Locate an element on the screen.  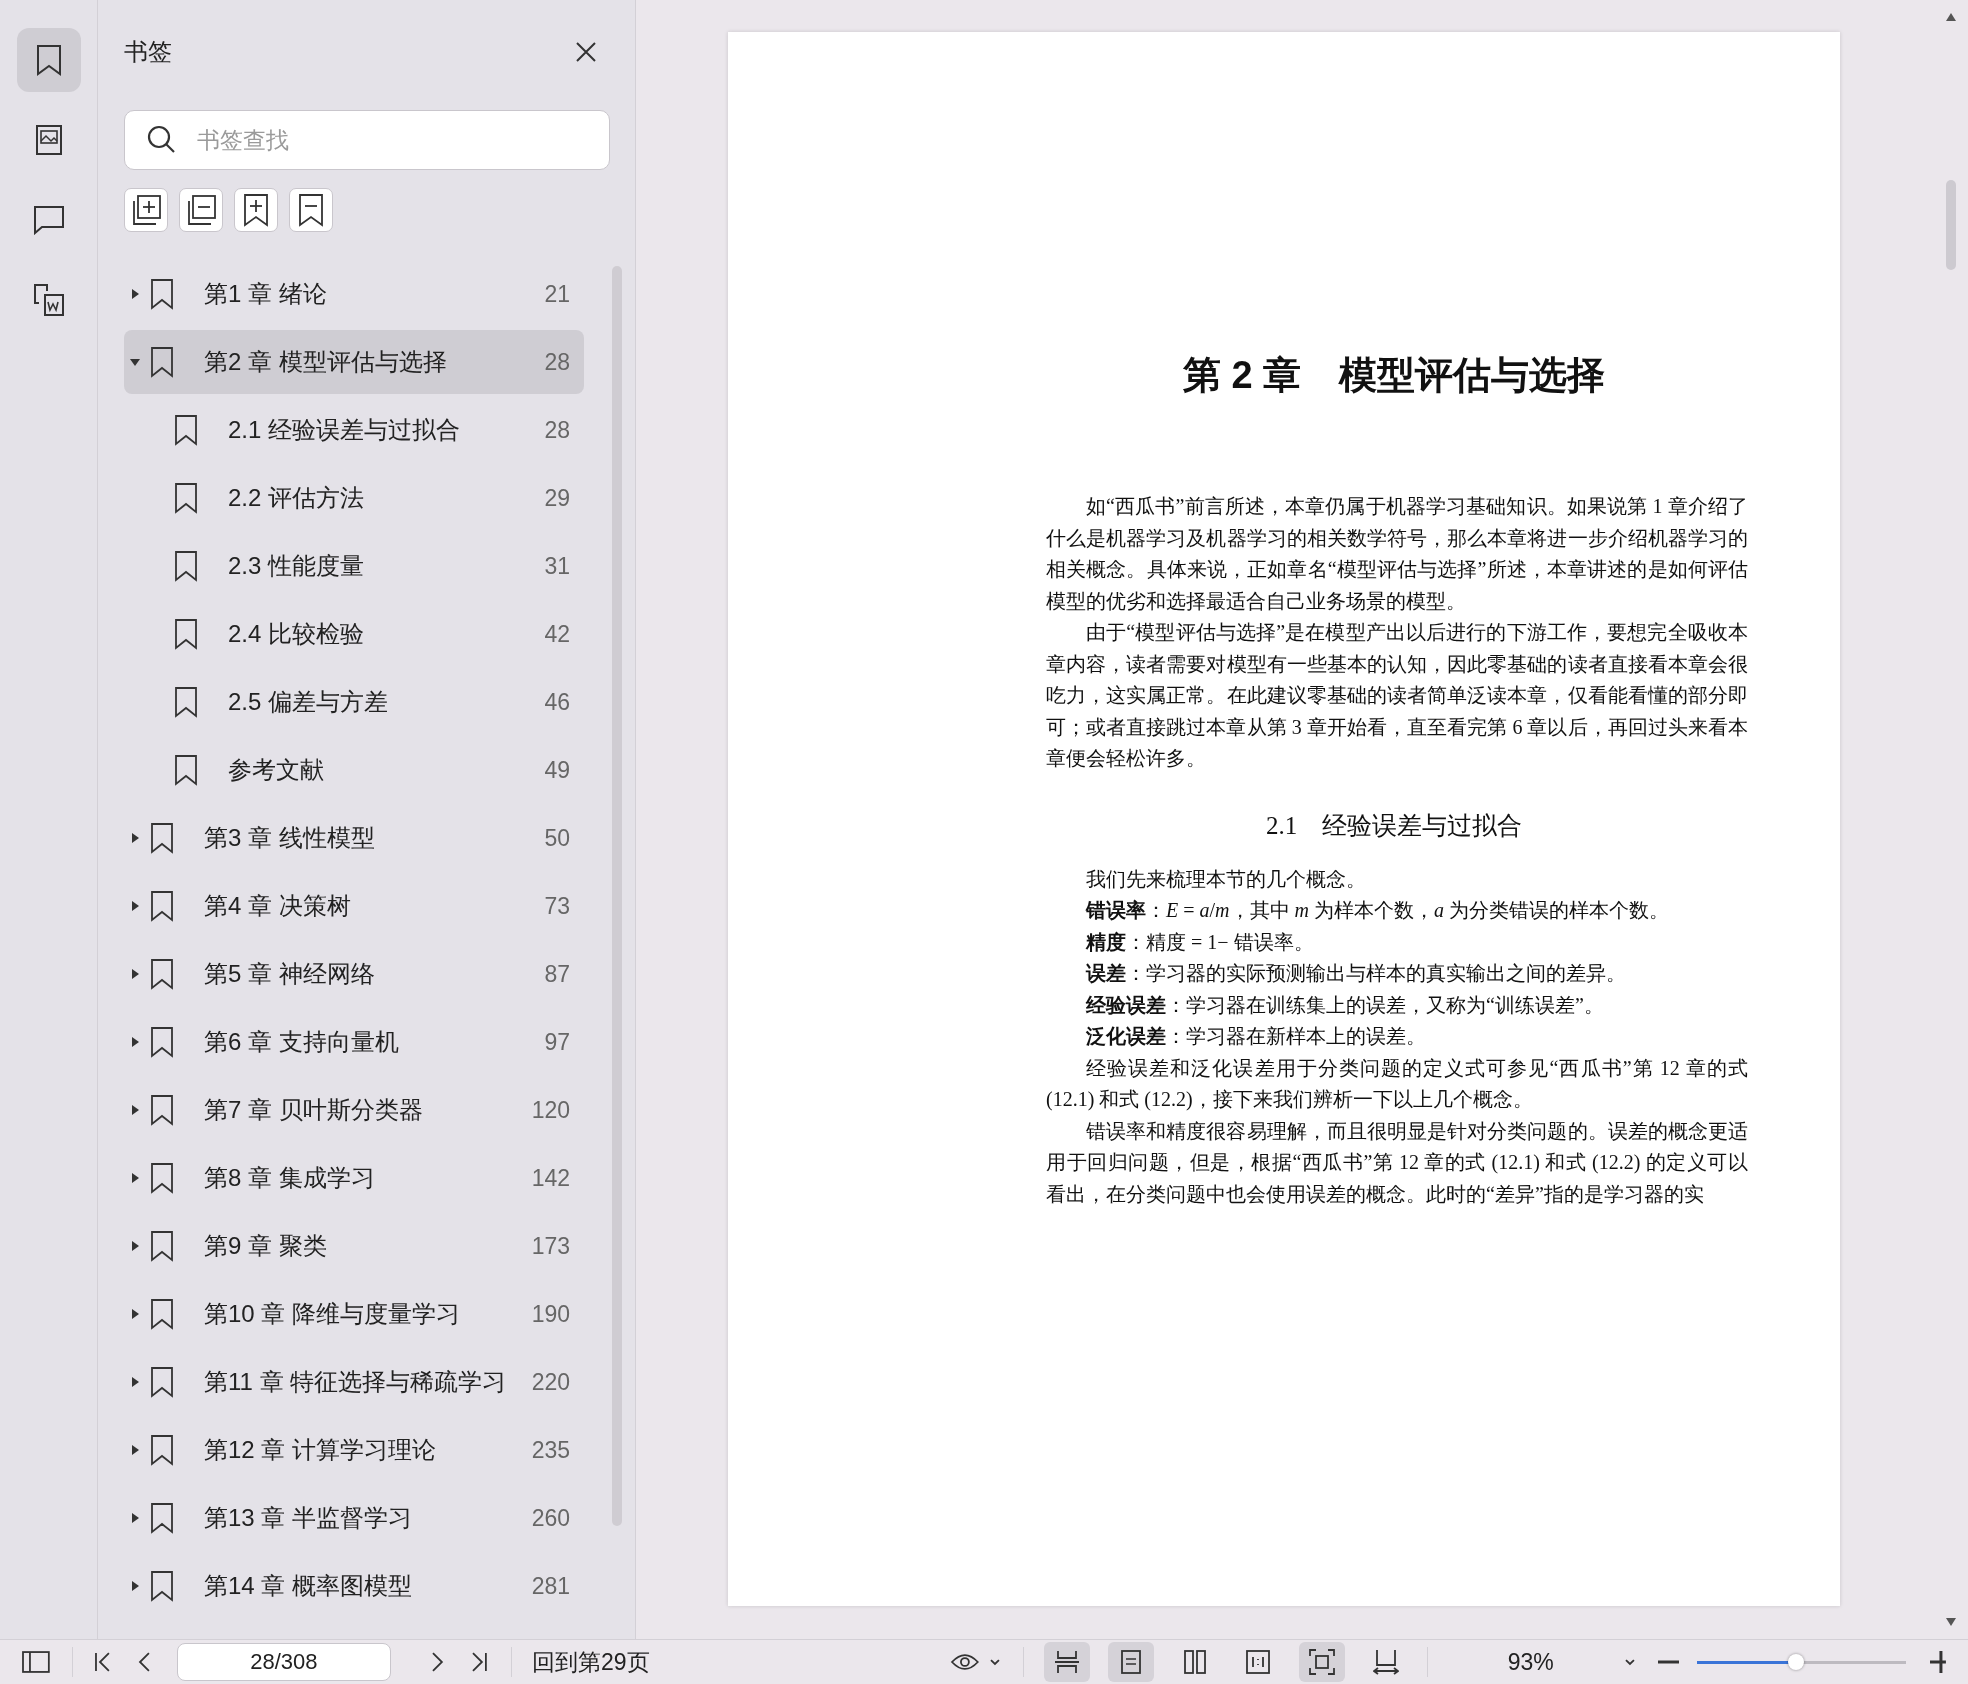
bookmark-item: 第3 章 线性模型 50 is located at coordinates (354, 838).